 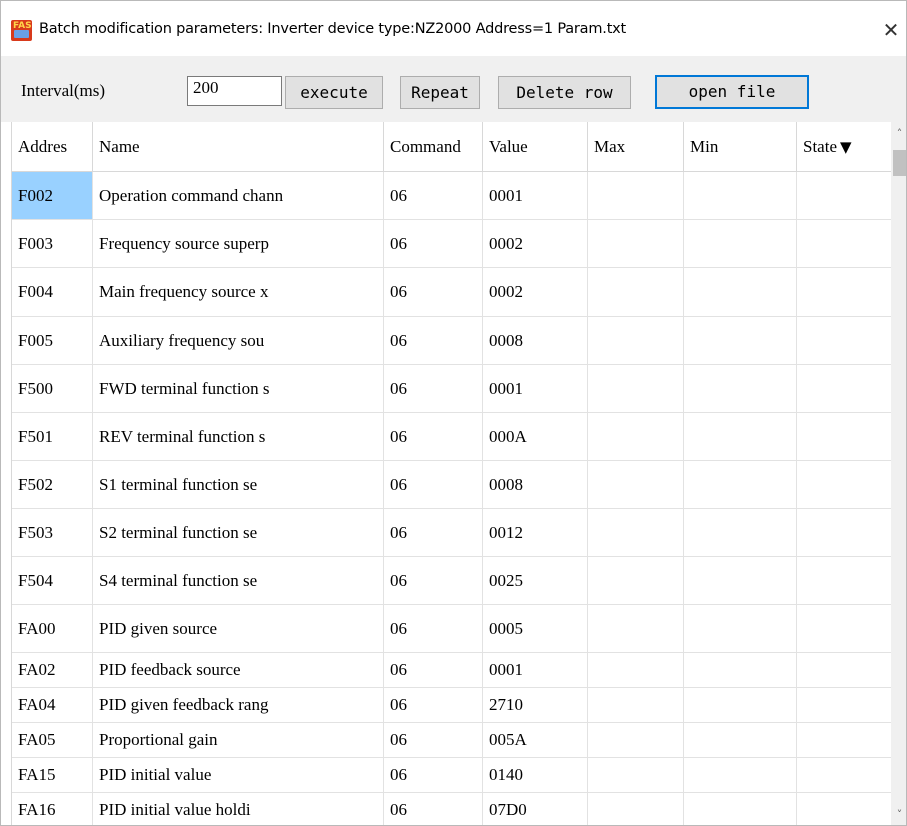 I want to click on address-cell: FA00, so click(x=52, y=628).